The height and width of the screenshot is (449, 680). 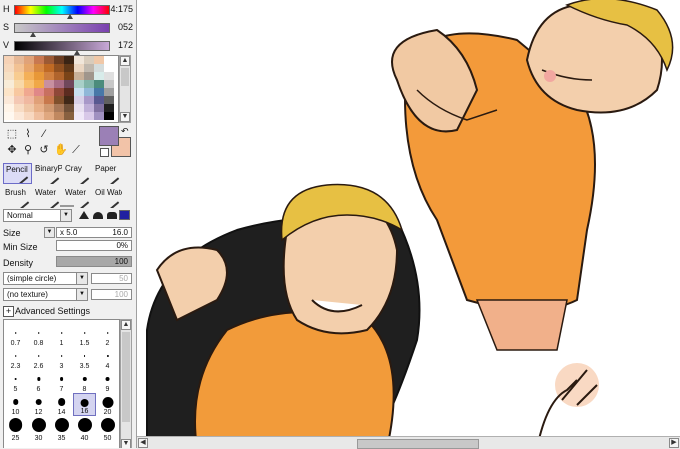 I want to click on color-swatch-palette, so click(x=61, y=89).